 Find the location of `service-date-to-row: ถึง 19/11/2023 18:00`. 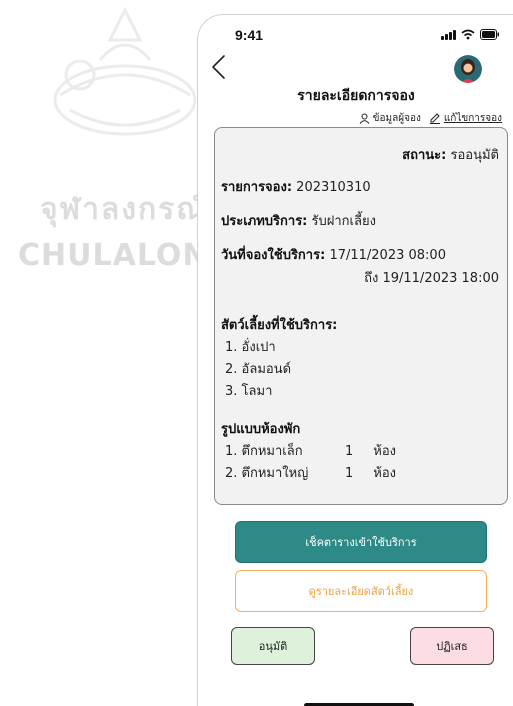

service-date-to-row: ถึง 19/11/2023 18:00 is located at coordinates (431, 277).